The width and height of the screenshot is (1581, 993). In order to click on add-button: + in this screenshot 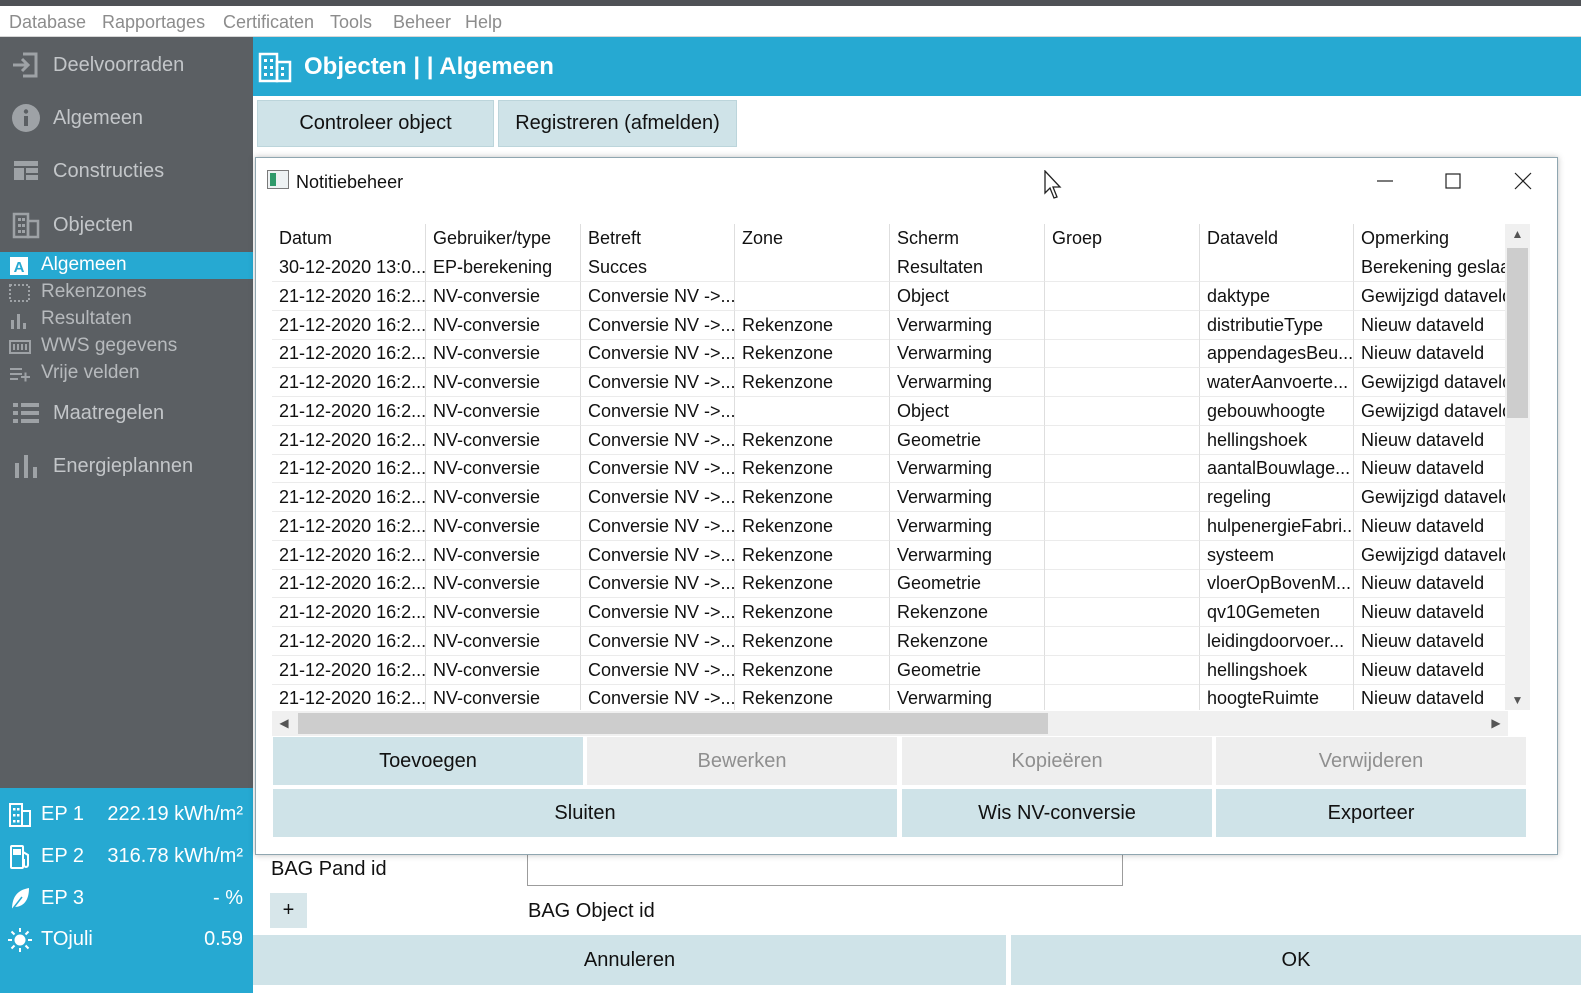, I will do `click(288, 910)`.